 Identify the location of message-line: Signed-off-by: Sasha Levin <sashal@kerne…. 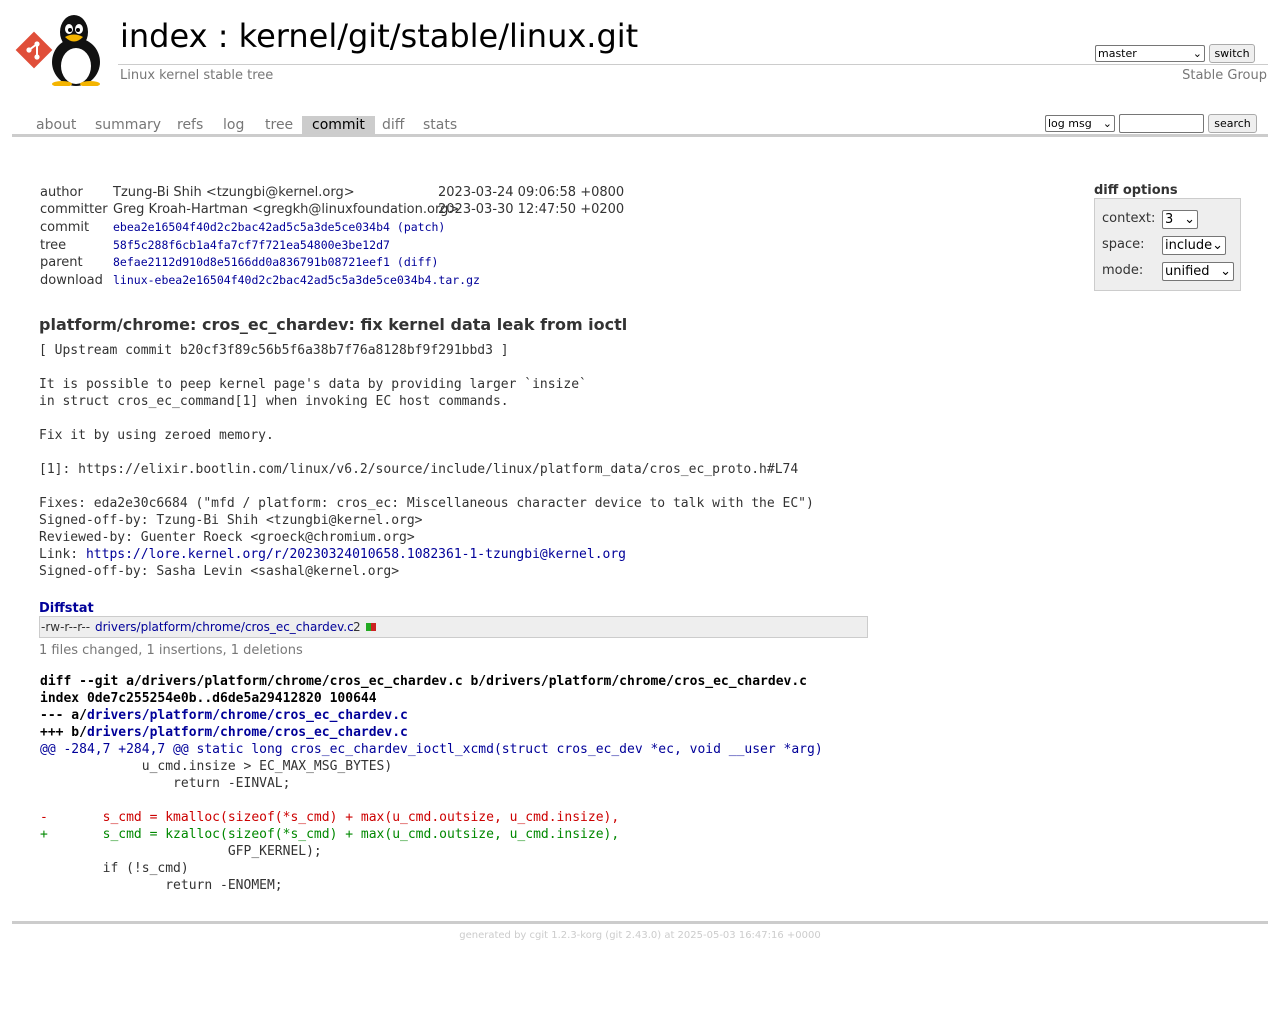
(219, 571).